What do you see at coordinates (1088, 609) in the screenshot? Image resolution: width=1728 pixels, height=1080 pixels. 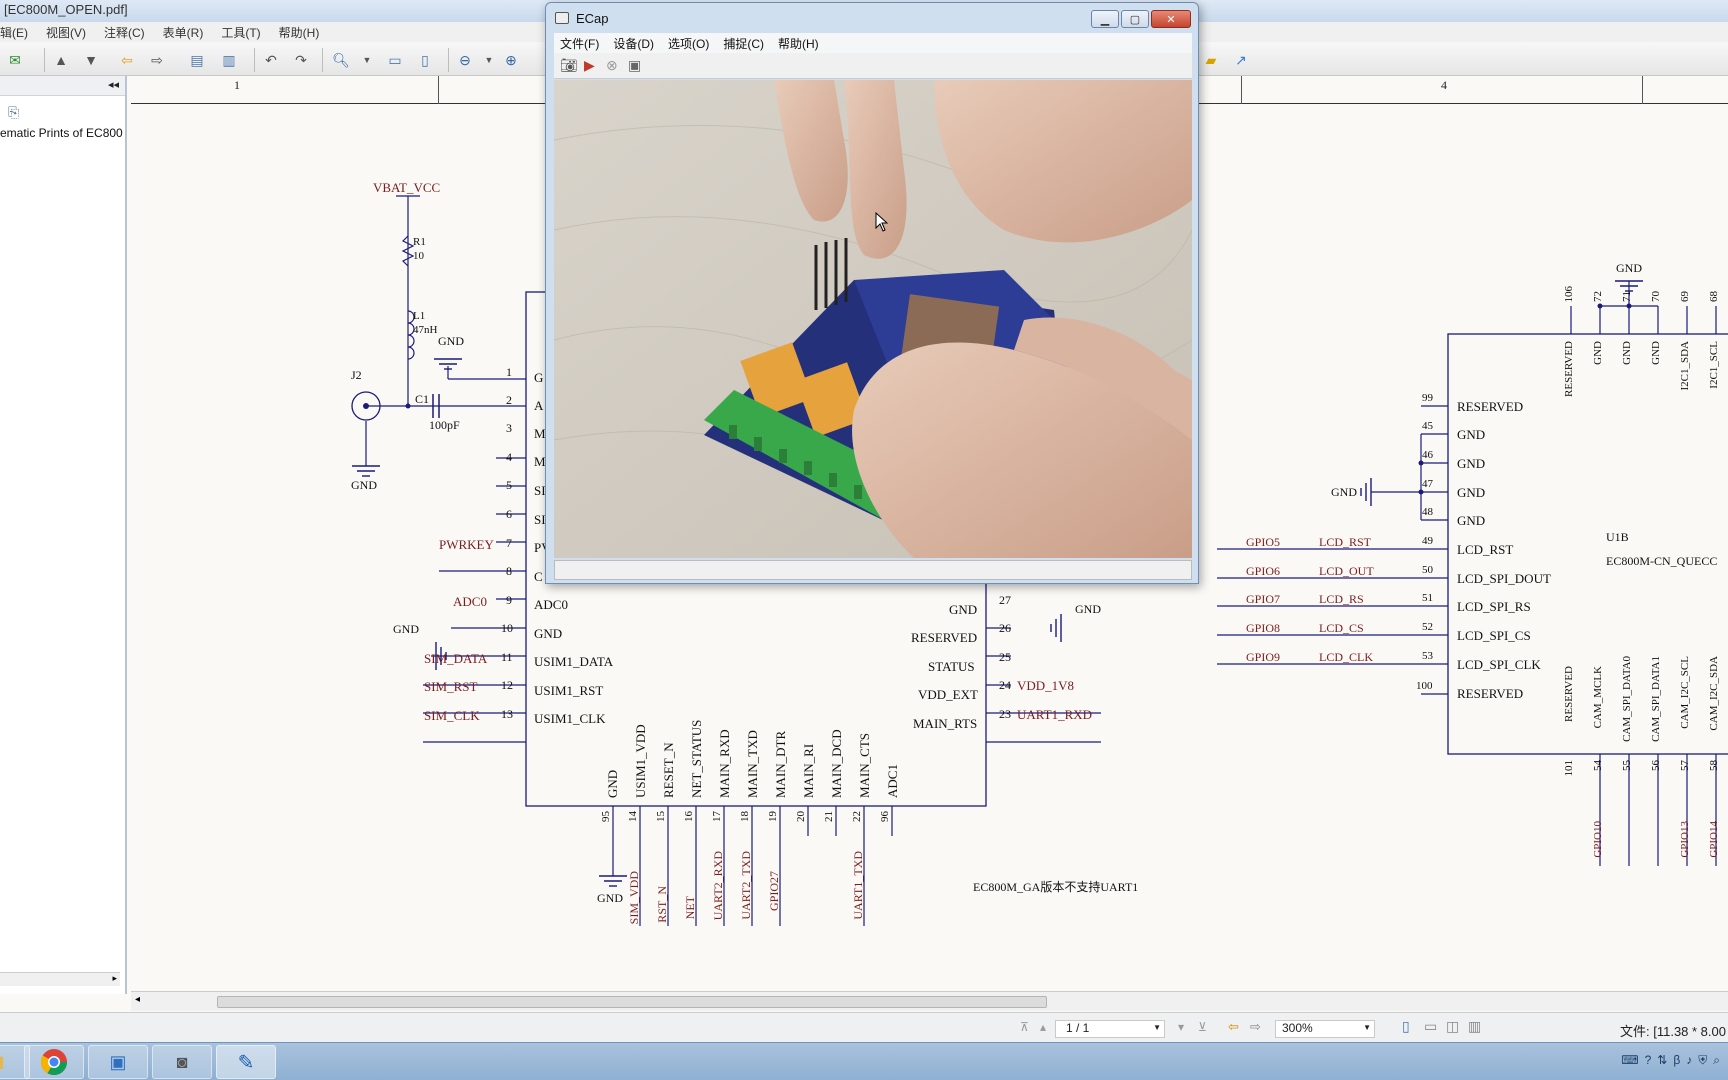 I see `net-label: GND` at bounding box center [1088, 609].